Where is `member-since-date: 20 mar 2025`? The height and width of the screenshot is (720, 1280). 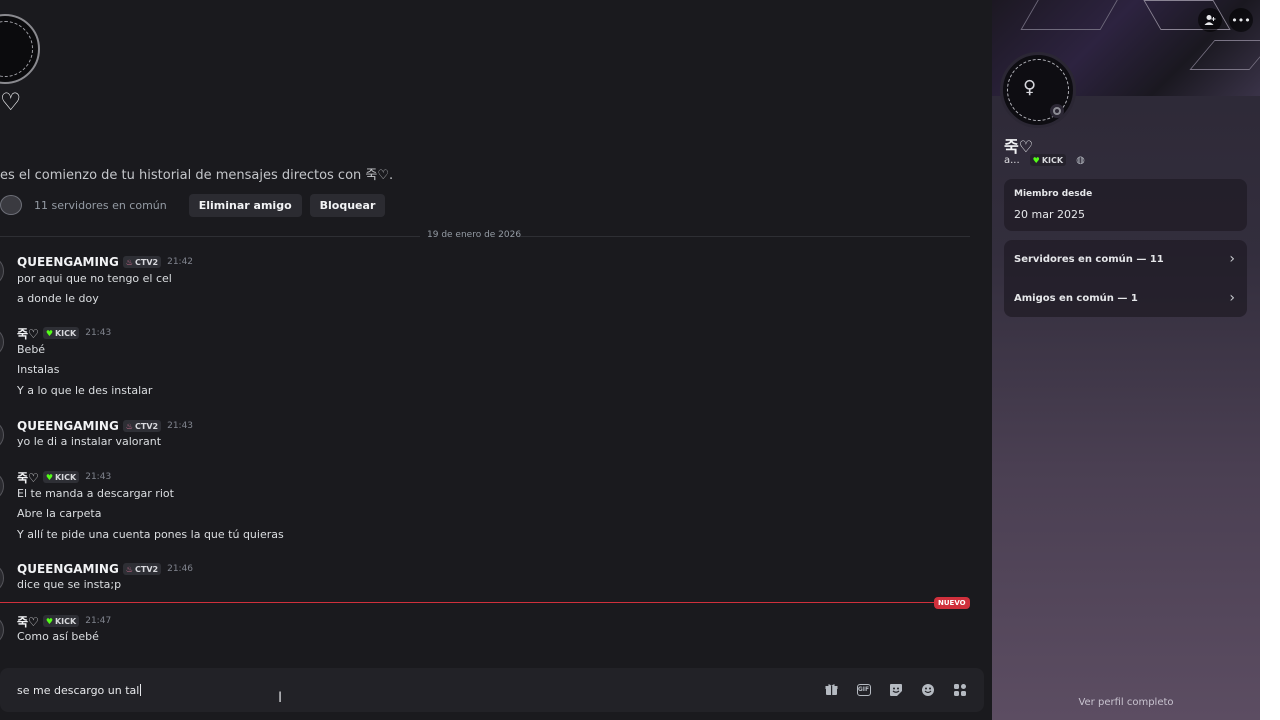 member-since-date: 20 mar 2025 is located at coordinates (1049, 214).